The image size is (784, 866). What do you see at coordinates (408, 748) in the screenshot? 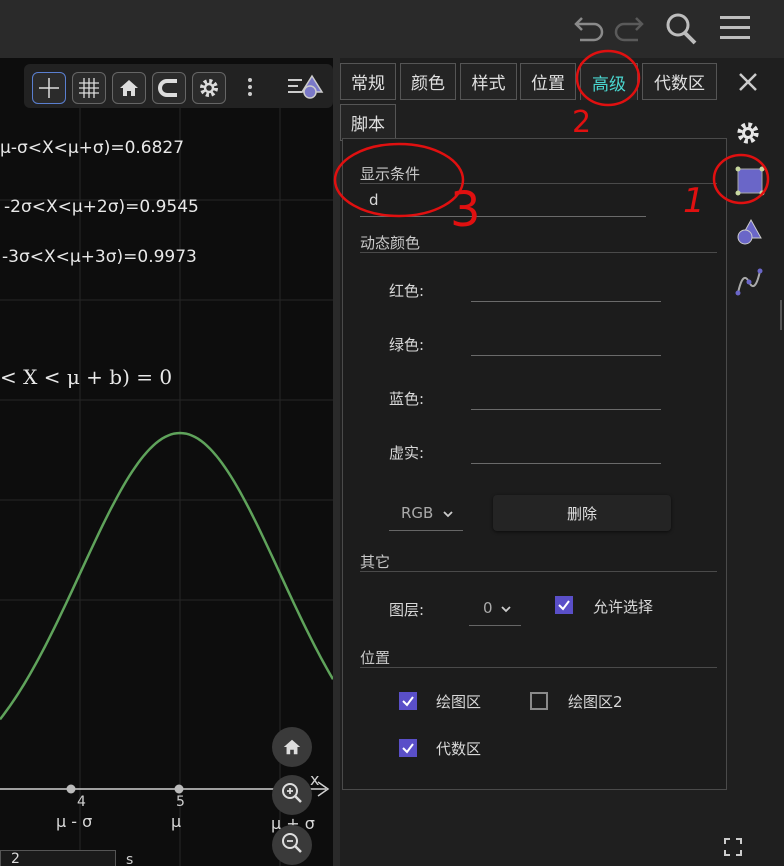
I see `algebra-checkbox` at bounding box center [408, 748].